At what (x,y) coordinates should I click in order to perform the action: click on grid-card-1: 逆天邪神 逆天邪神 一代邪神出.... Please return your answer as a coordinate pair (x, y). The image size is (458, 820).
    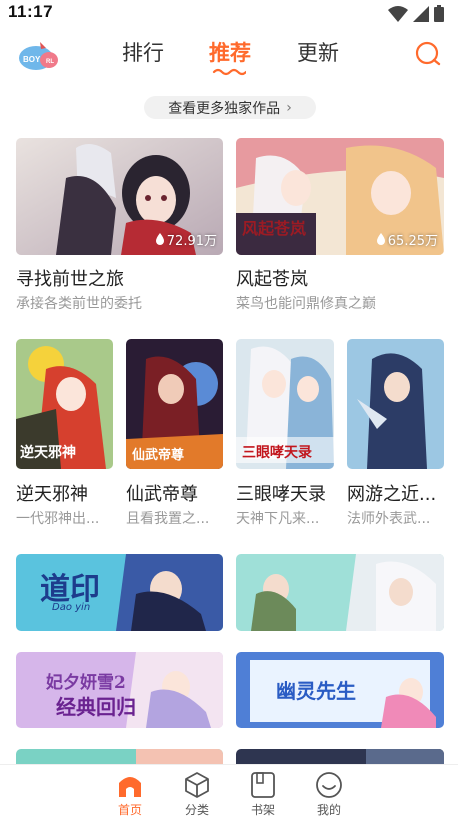
    Looking at the image, I should click on (64, 434).